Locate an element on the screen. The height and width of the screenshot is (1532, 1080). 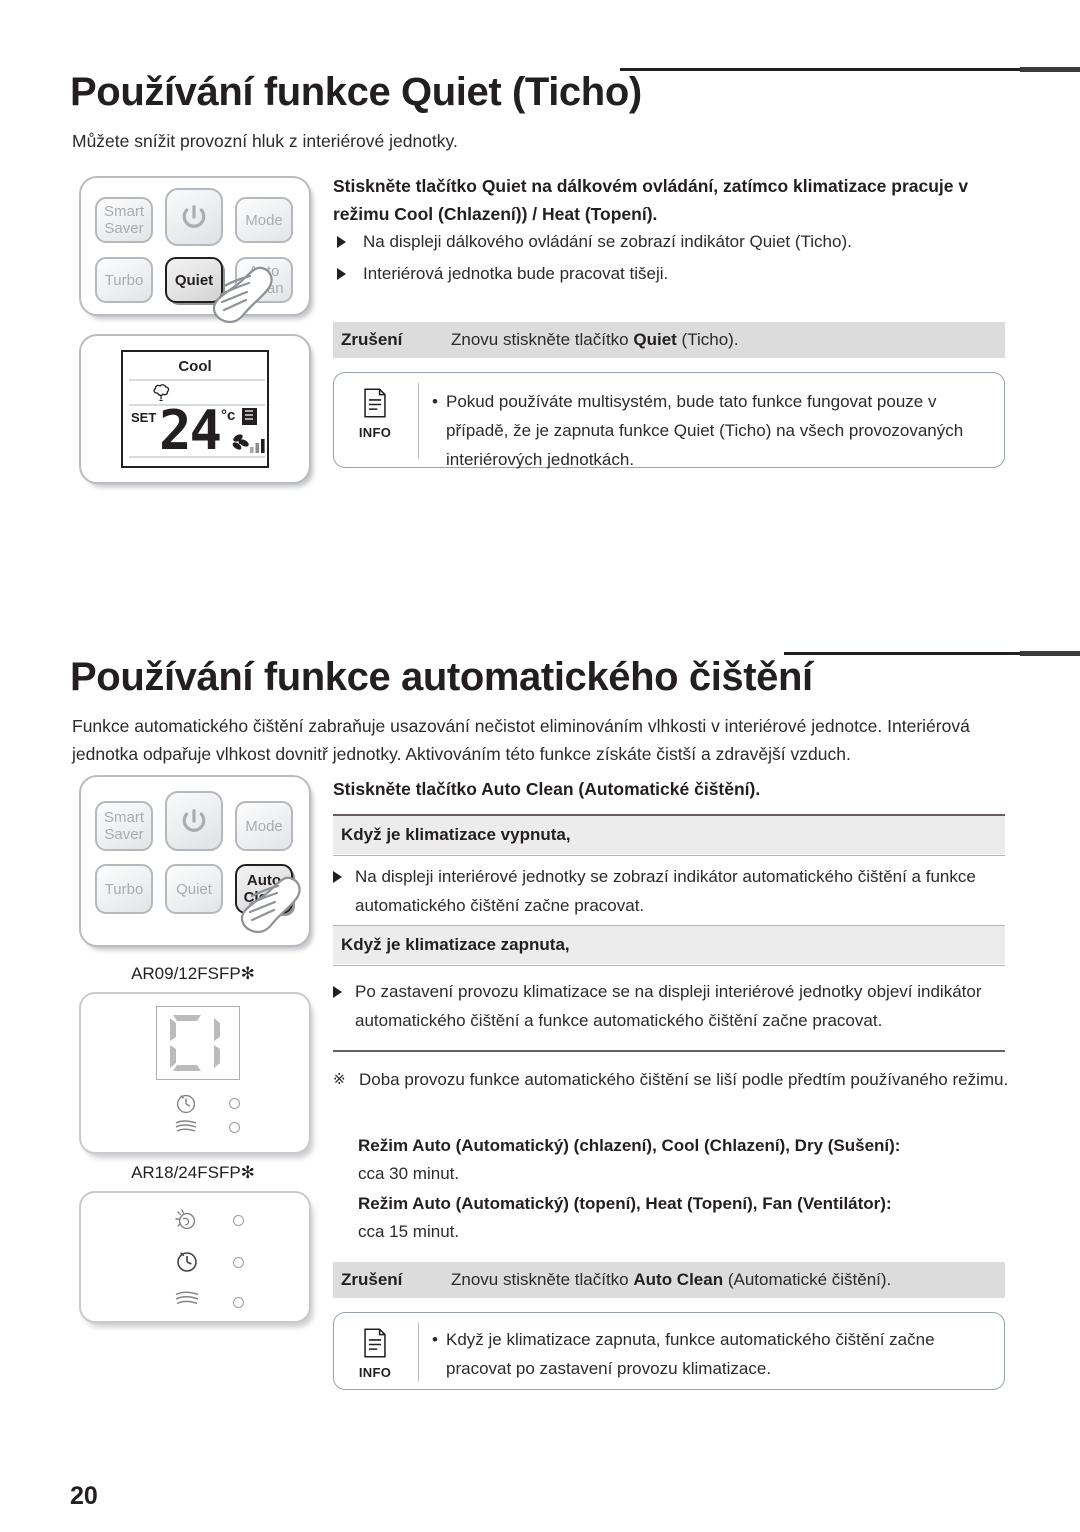
instruction-keyword: Auto Clean is located at coordinates (527, 789).